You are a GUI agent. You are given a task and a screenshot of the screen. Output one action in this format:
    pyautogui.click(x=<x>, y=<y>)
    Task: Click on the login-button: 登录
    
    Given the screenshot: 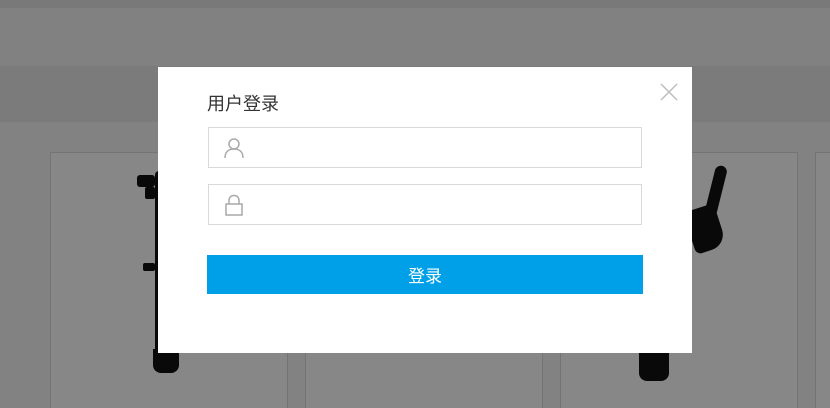 What is the action you would take?
    pyautogui.click(x=425, y=274)
    